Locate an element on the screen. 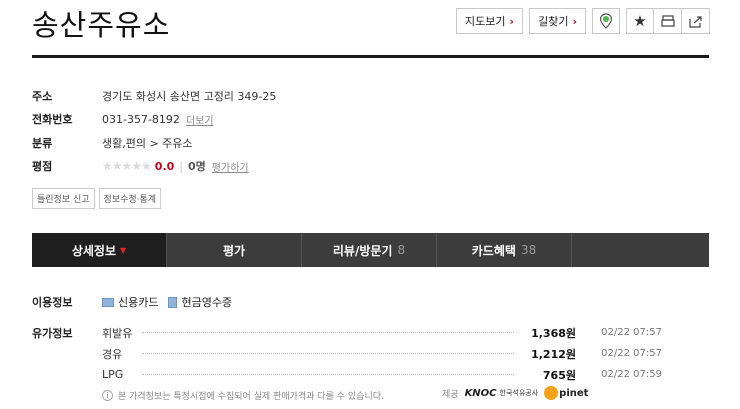 The height and width of the screenshot is (409, 740). toolbar: 지도보기 › 길찾기 › ★ is located at coordinates (580, 21).